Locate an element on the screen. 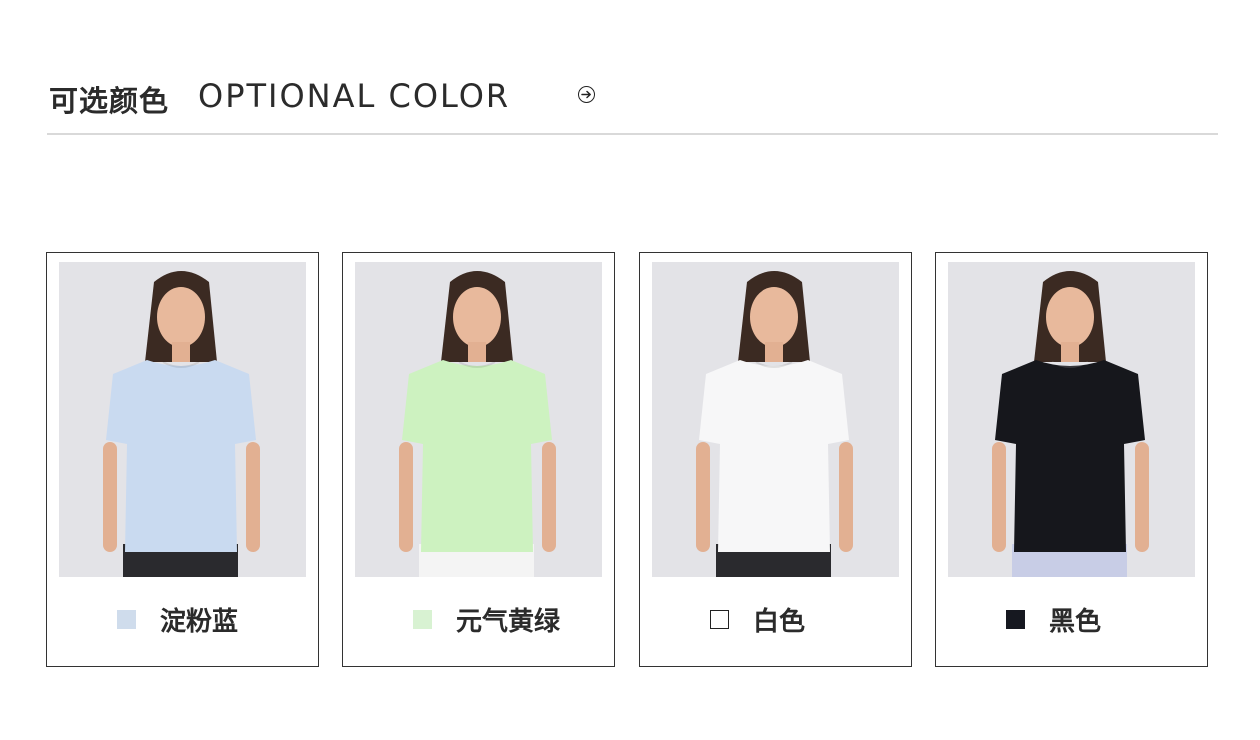 This screenshot has width=1260, height=740. circle-arrow-right-icon is located at coordinates (586, 94).